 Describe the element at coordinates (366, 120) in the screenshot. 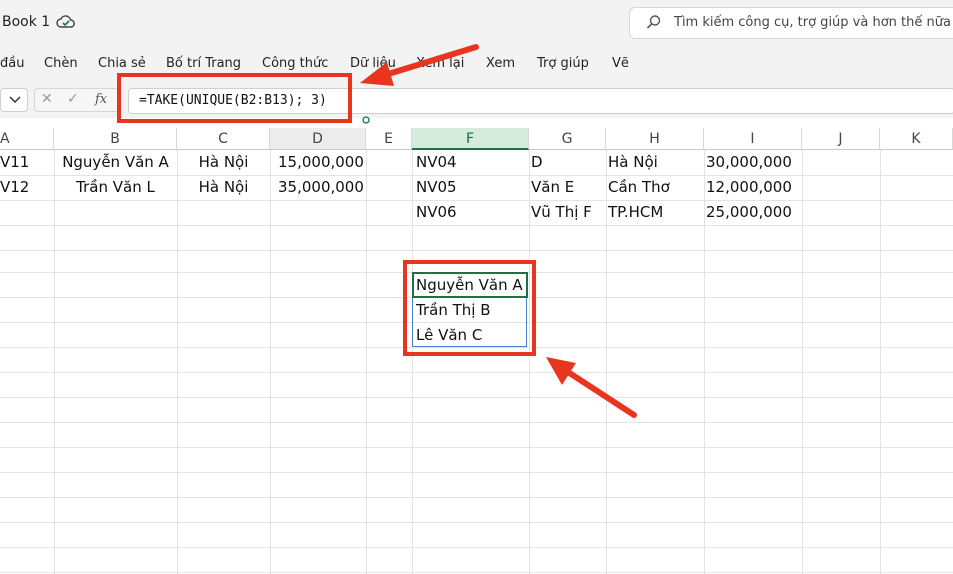

I see `selection-handle-icon` at that location.